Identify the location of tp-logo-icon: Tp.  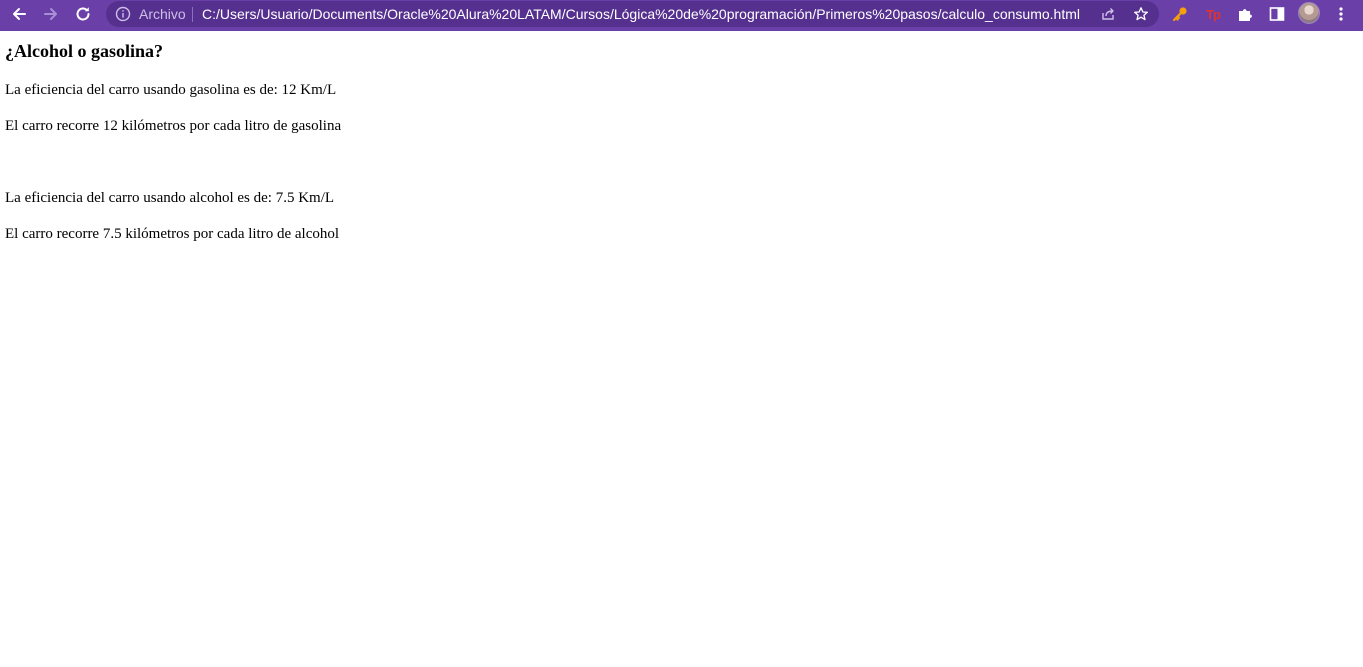
(1213, 14).